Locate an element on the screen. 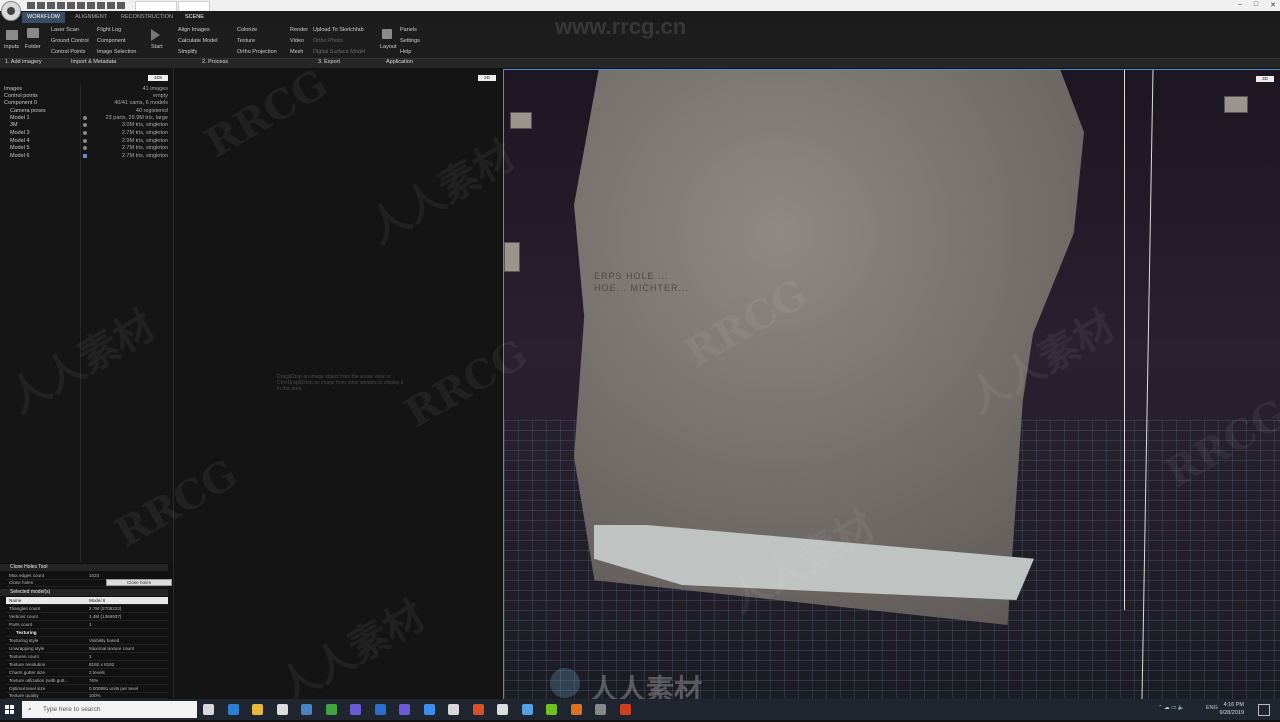 The width and height of the screenshot is (1280, 722). settings-button: Settings is located at coordinates (410, 41).